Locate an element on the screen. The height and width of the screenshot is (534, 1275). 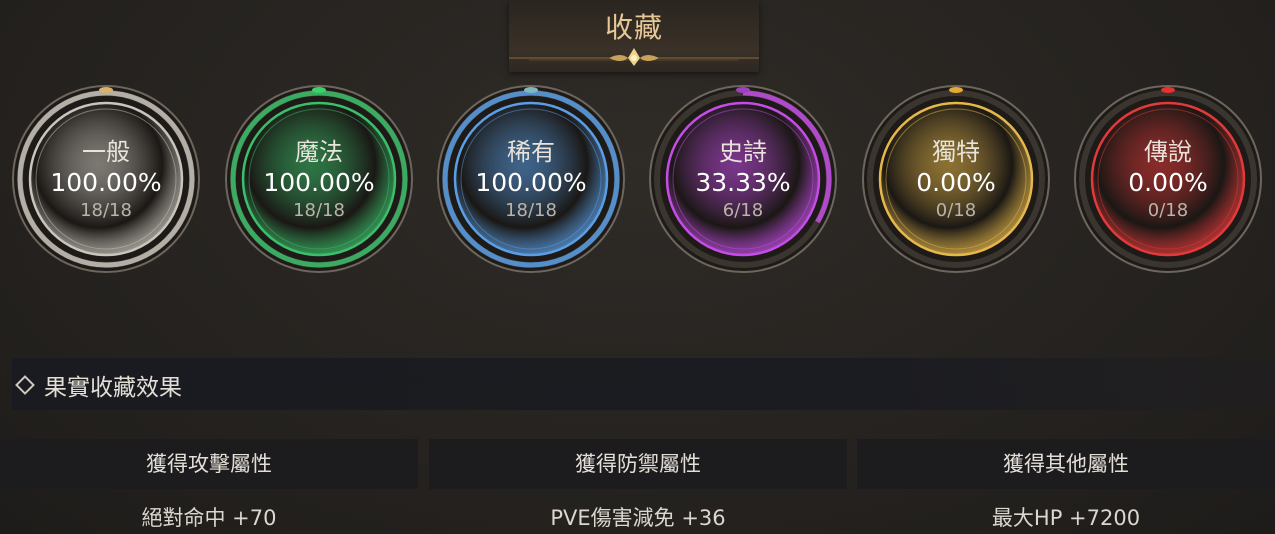
other-stat-value: 最大HP +7200 is located at coordinates (1066, 518).